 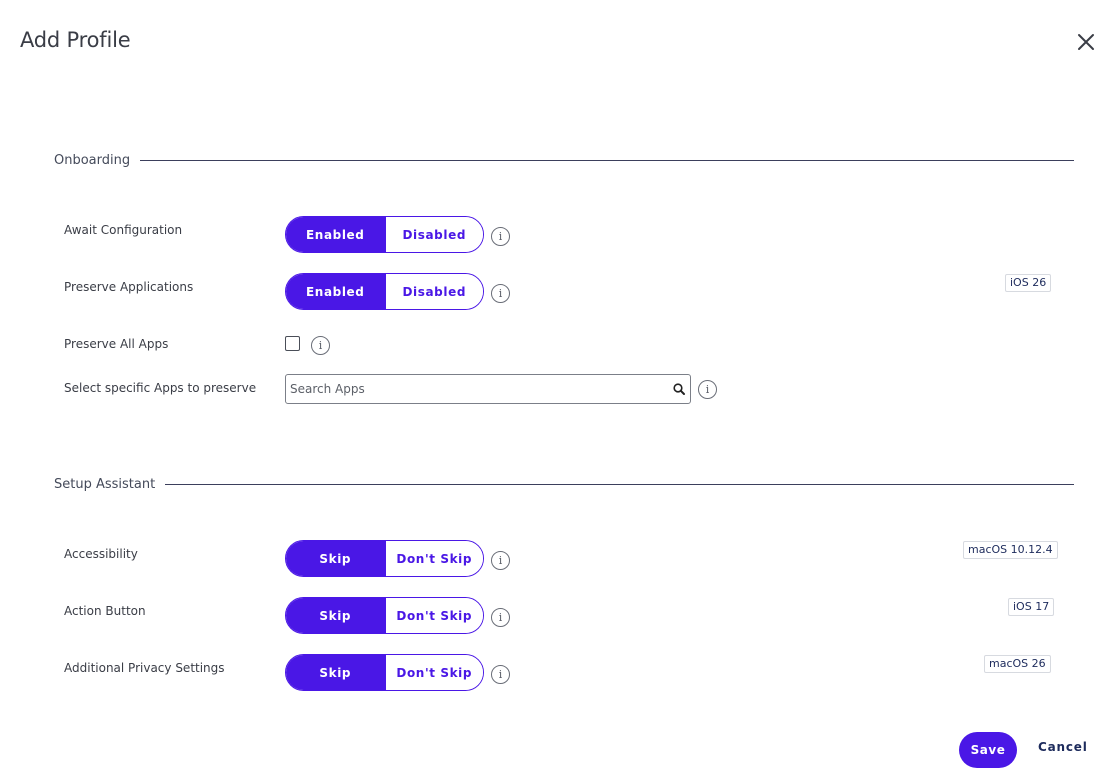 I want to click on preserve-applications-disabled-option: Disabled, so click(x=433, y=291).